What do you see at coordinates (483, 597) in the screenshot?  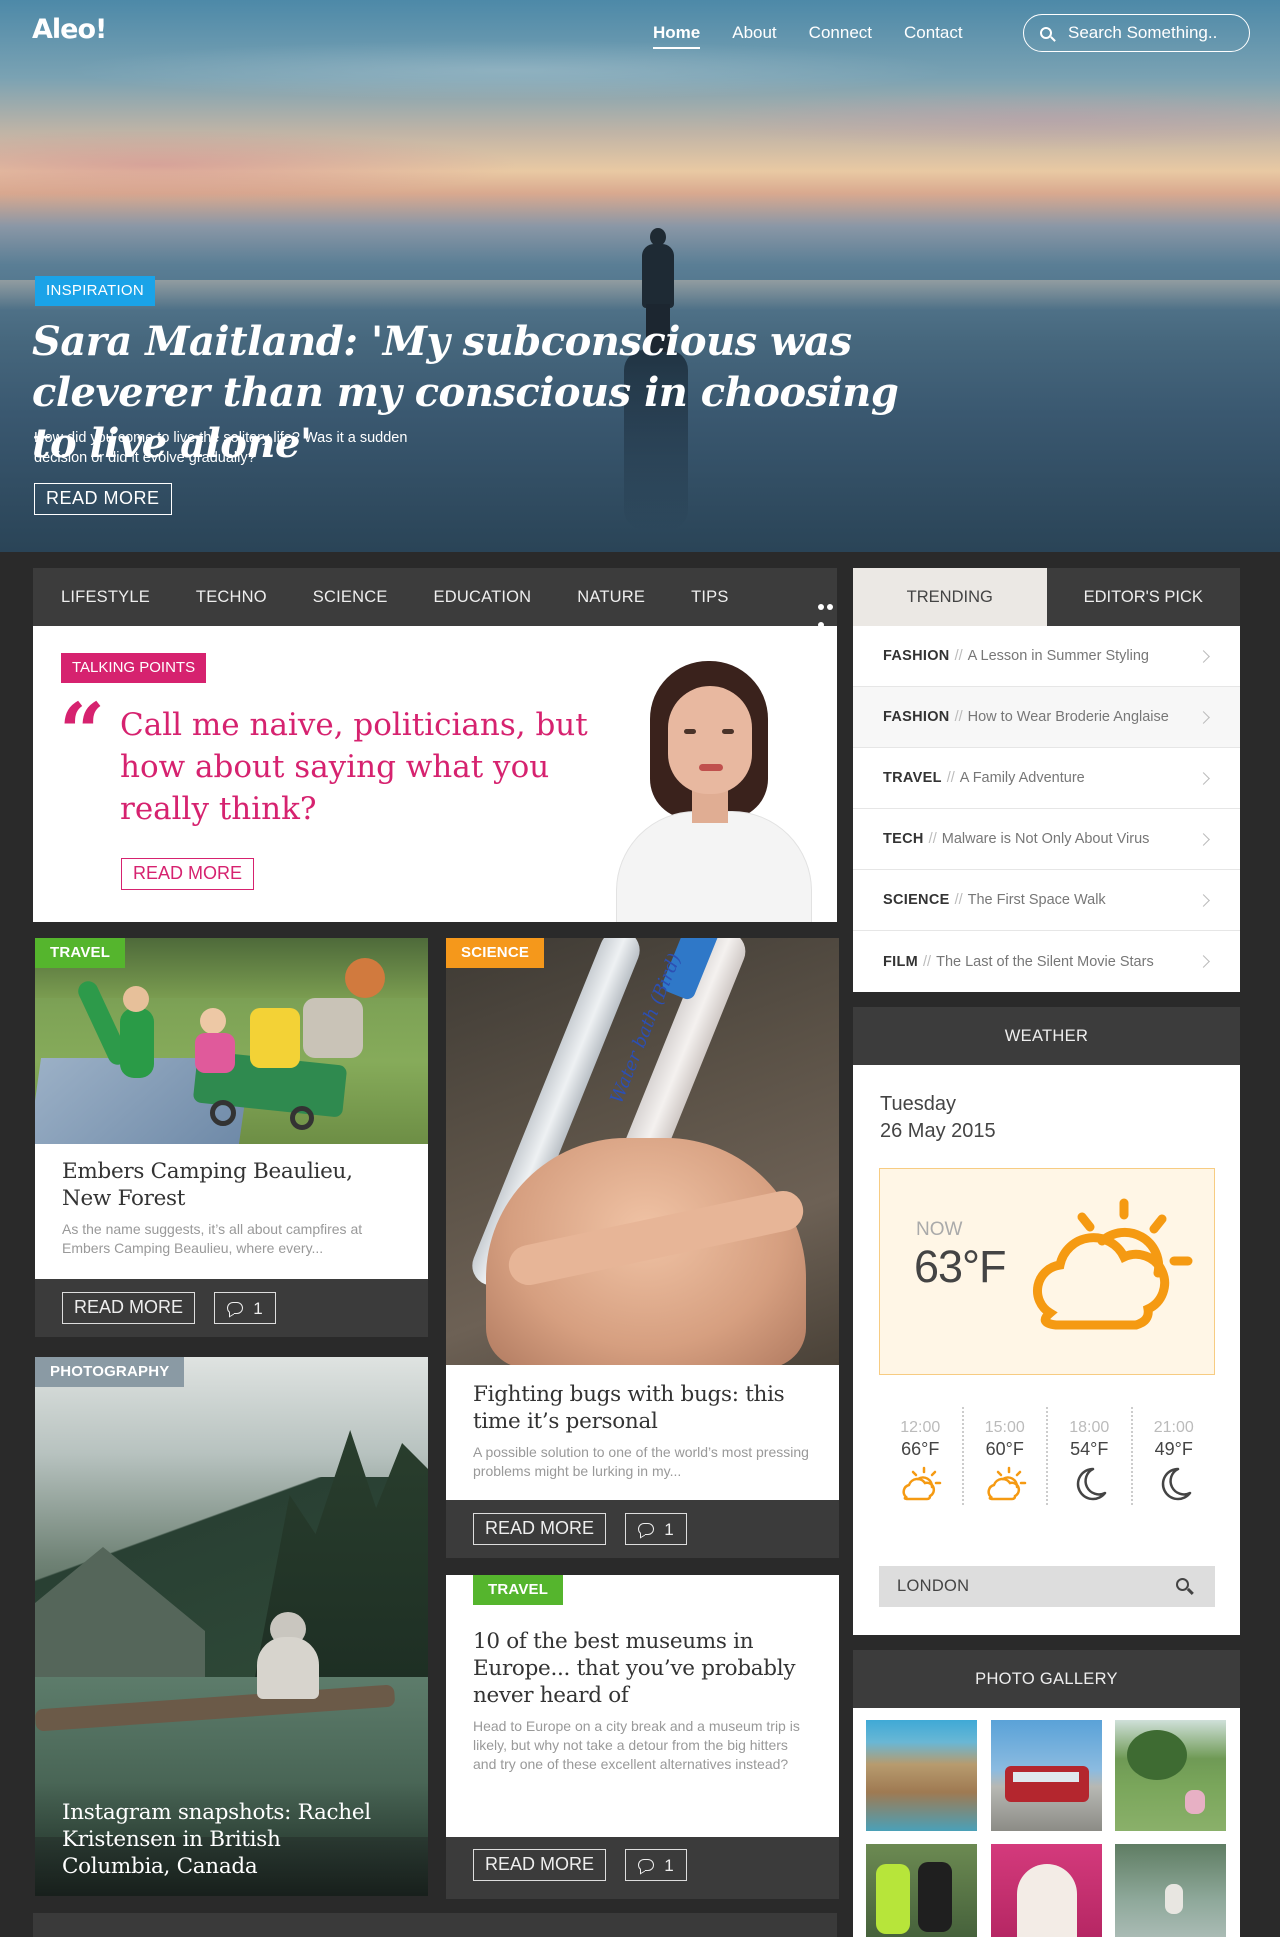 I see `category-education: EDUCATION` at bounding box center [483, 597].